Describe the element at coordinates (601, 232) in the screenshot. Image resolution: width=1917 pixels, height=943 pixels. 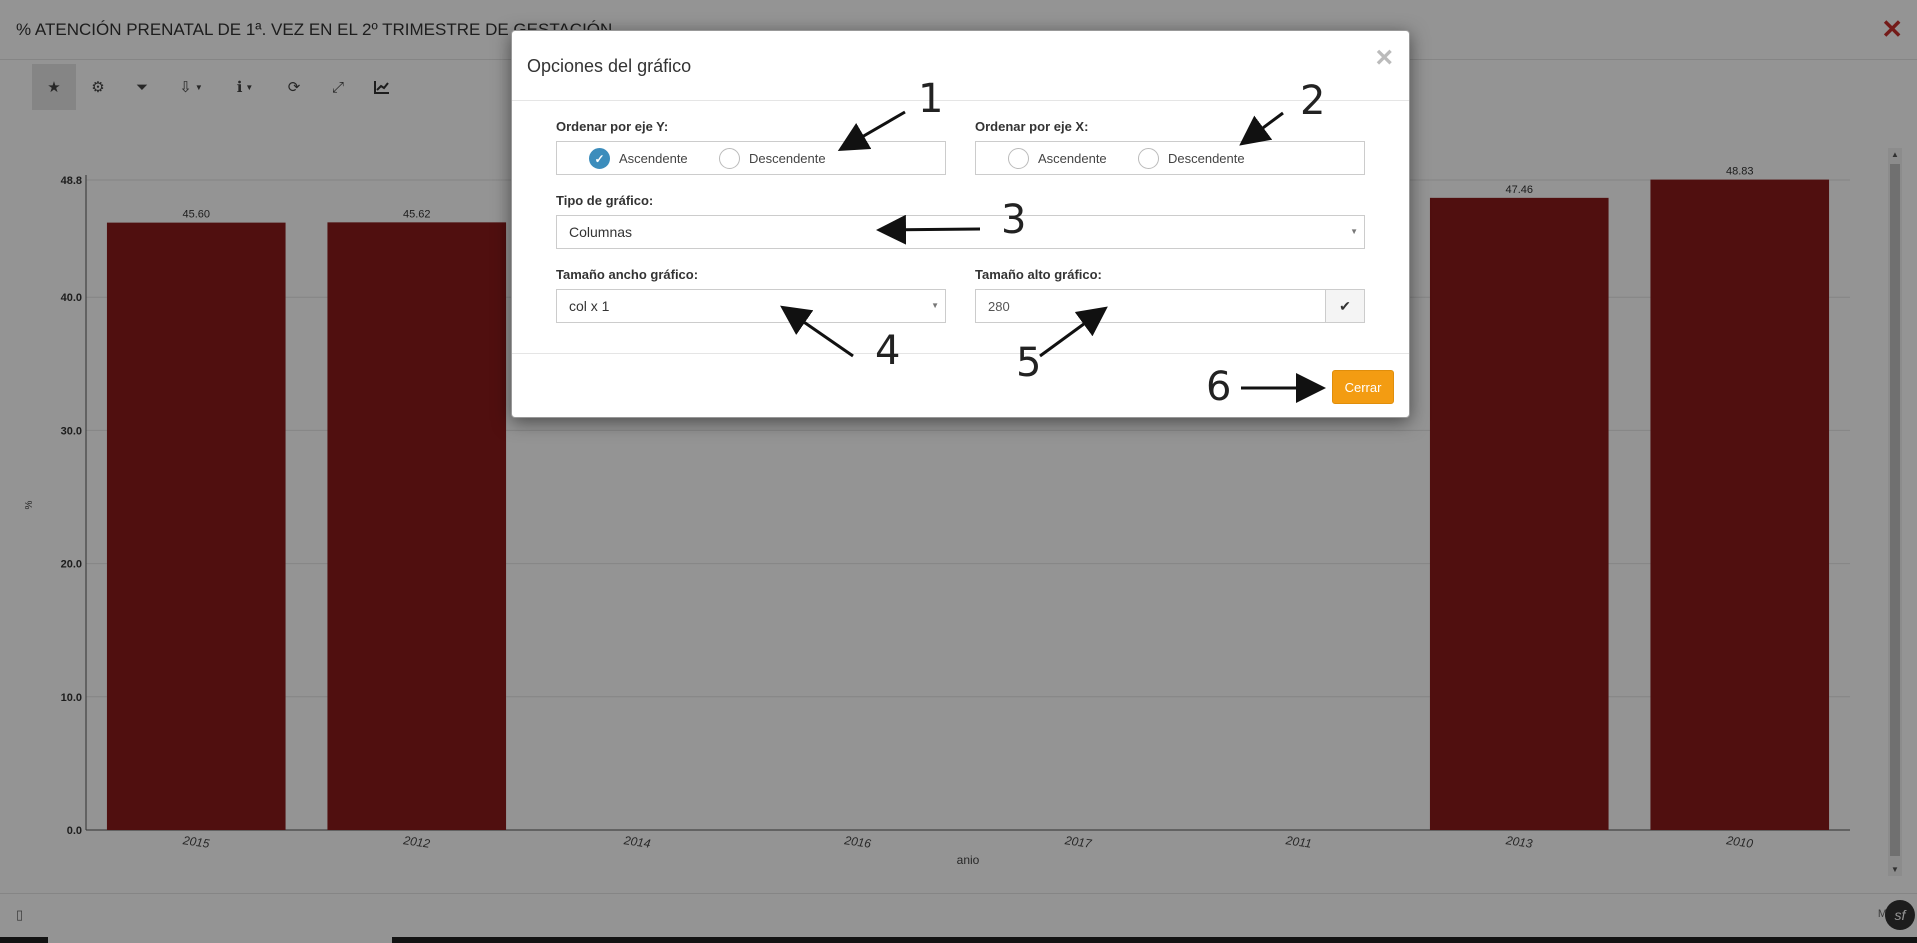
I see `chart-type-value: Columnas` at that location.